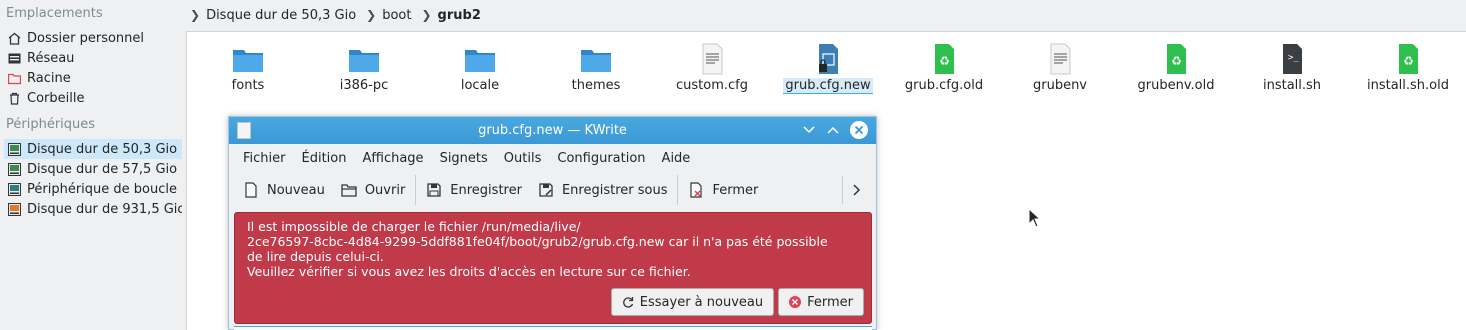 Image resolution: width=1466 pixels, height=330 pixels. Describe the element at coordinates (464, 158) in the screenshot. I see `menu-bookmarks: Signets` at that location.